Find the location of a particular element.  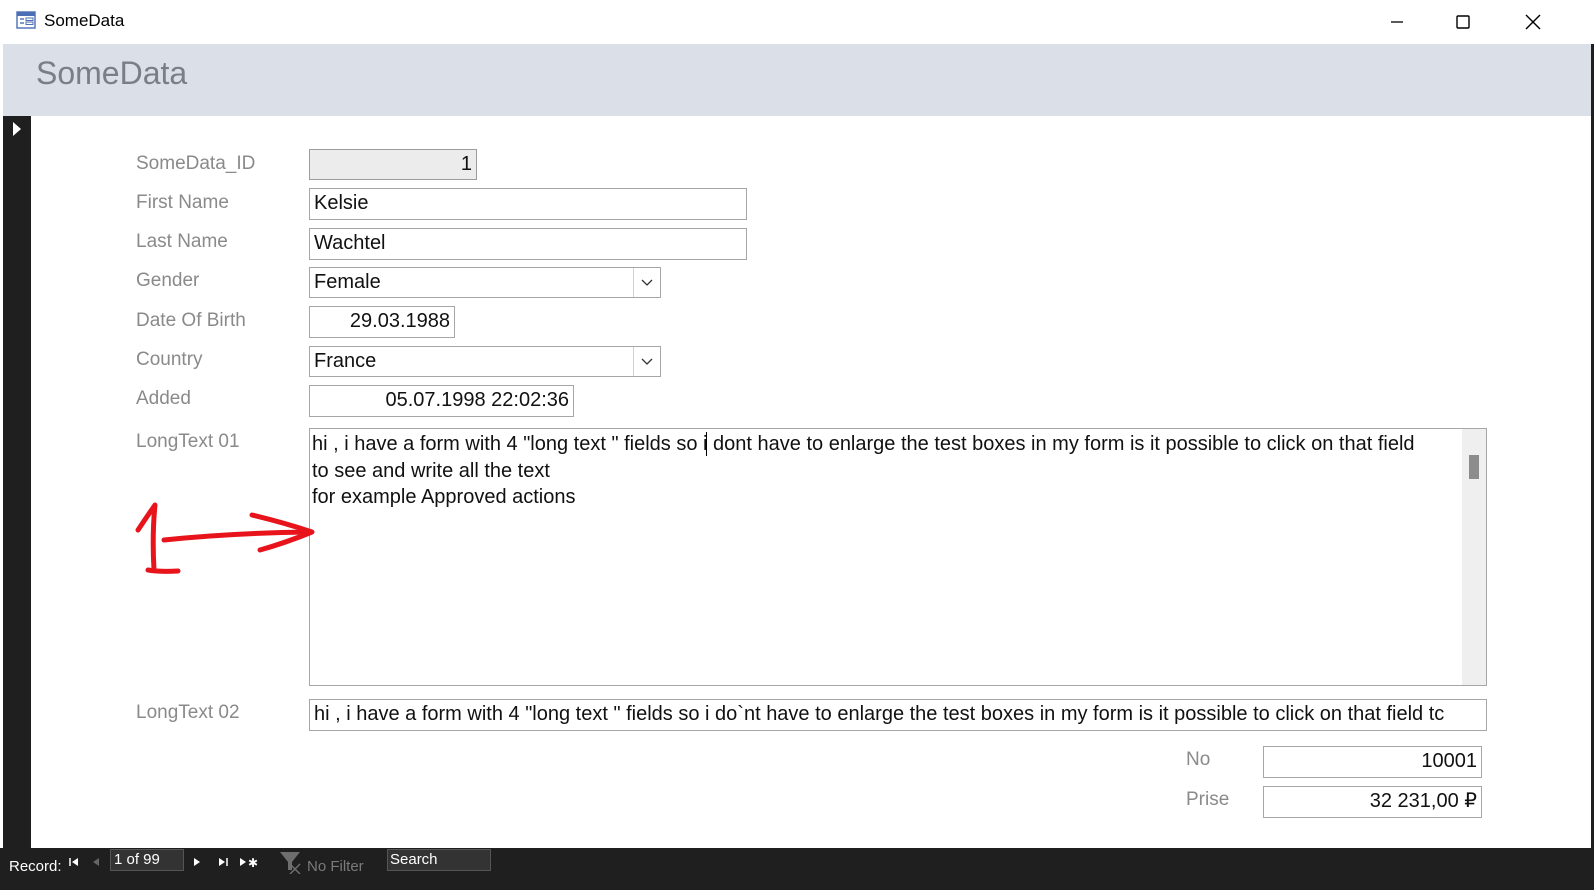

no-field: 10001 is located at coordinates (1372, 762).